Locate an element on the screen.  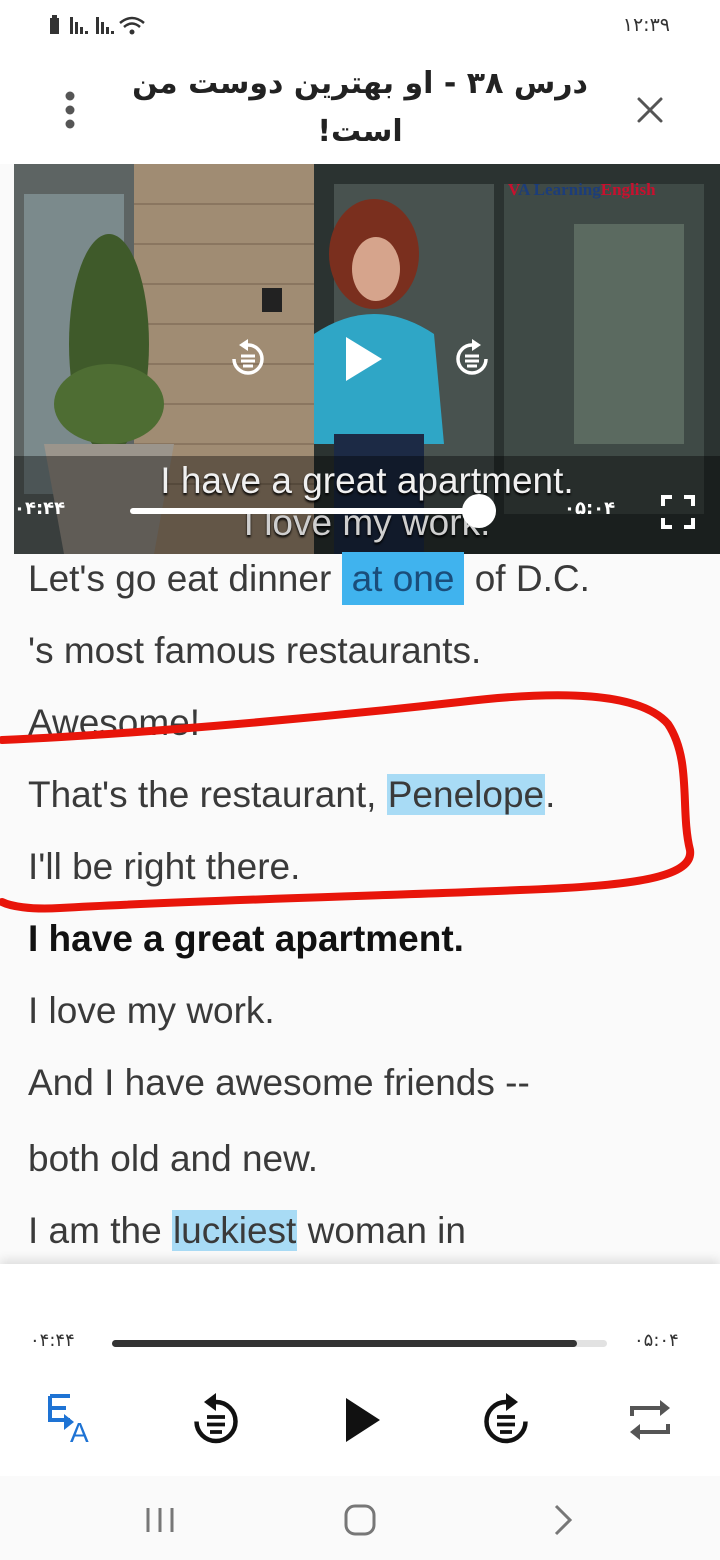
fullscreen-icon is located at coordinates (678, 512).